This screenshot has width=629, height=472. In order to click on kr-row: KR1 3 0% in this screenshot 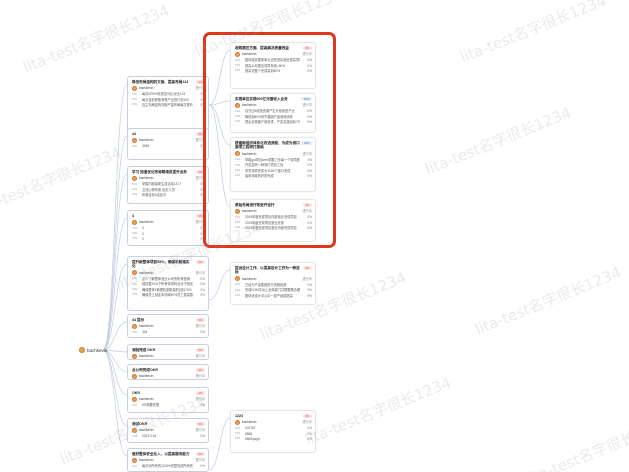, I will do `click(168, 228)`.